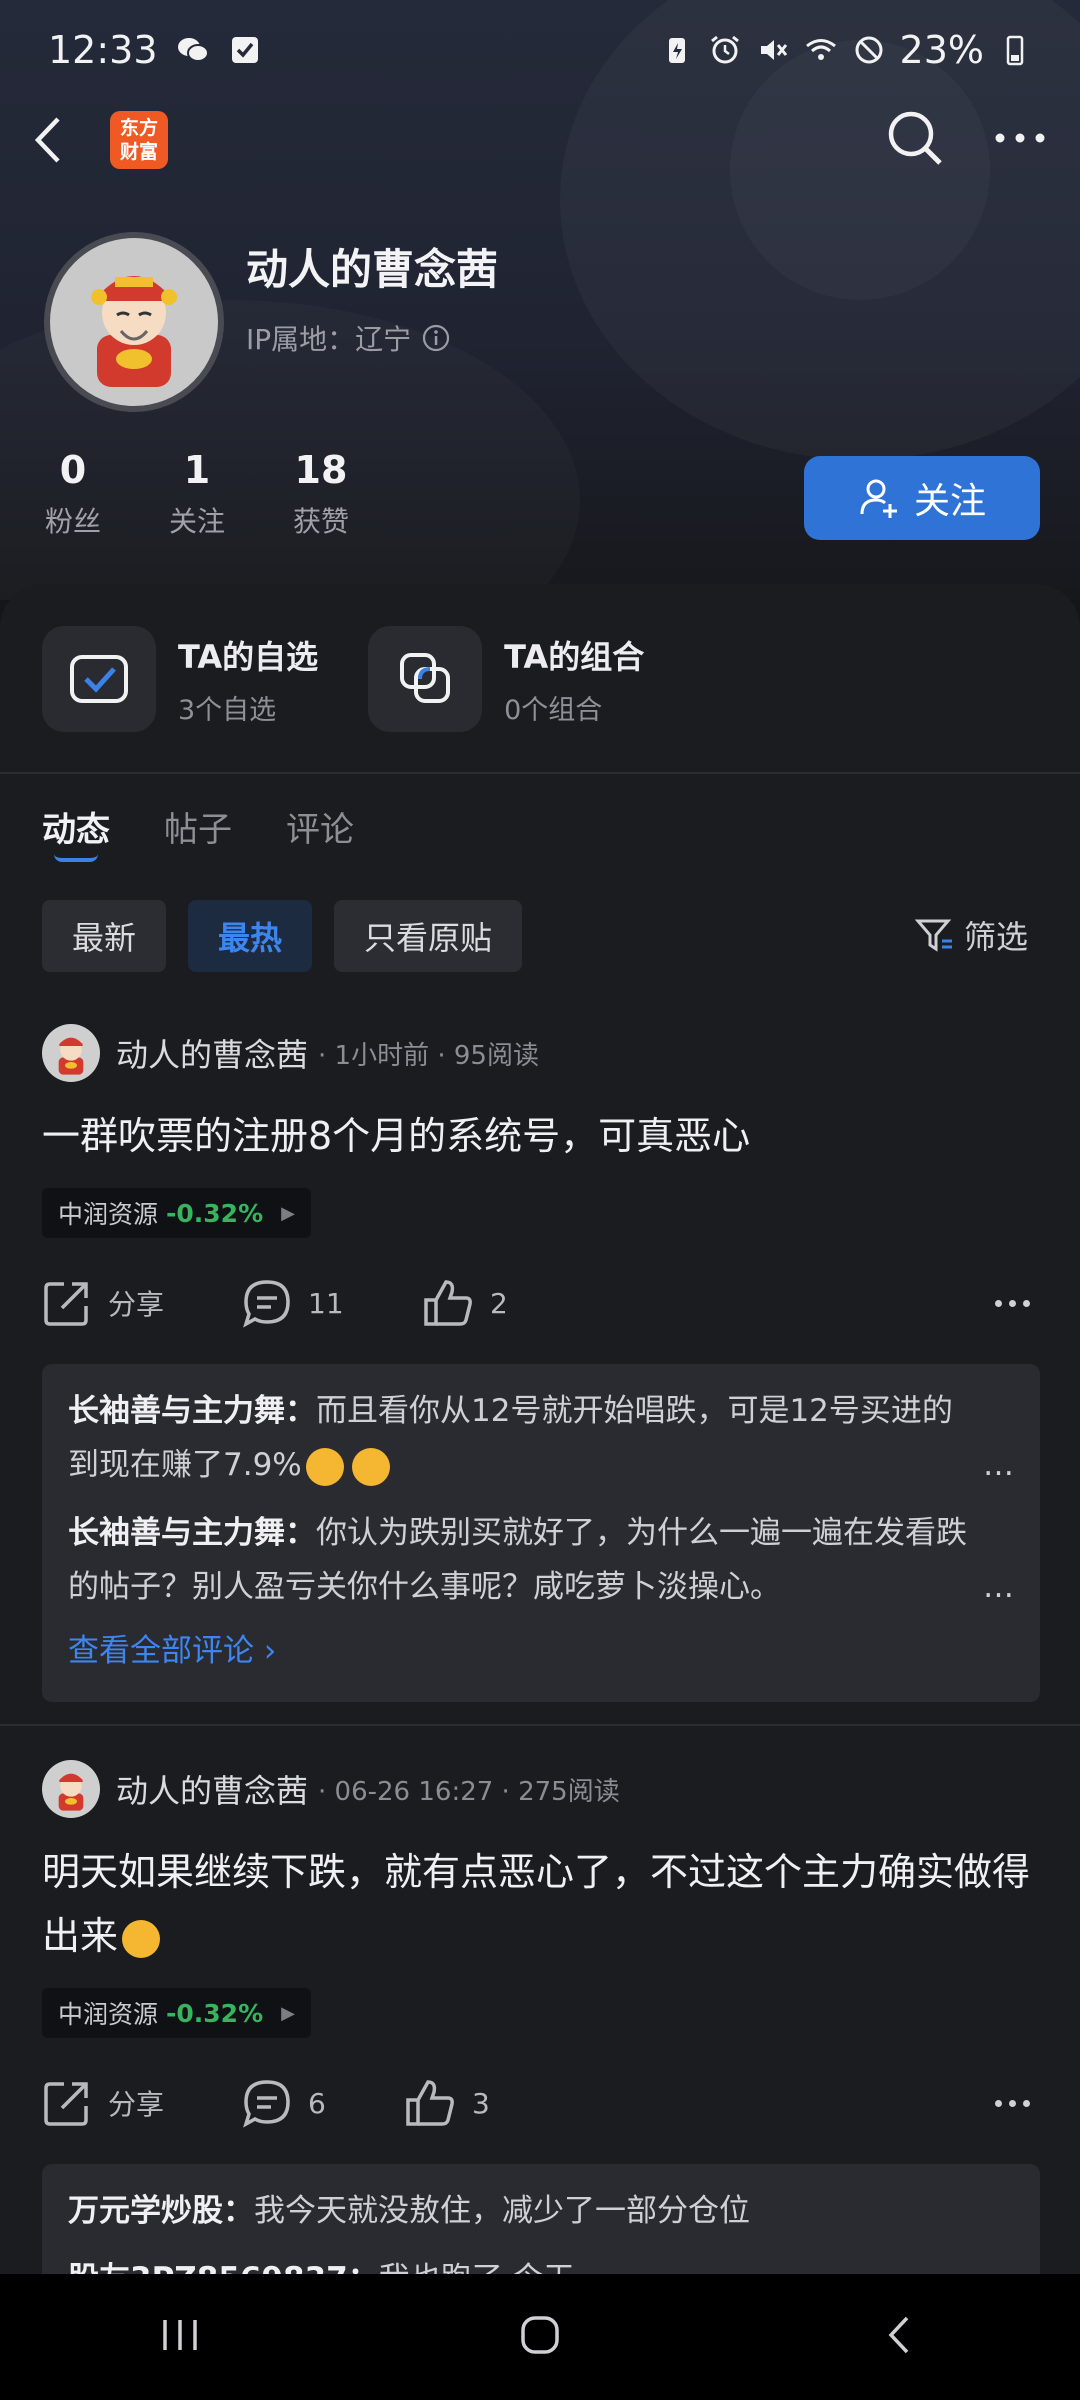 The height and width of the screenshot is (2400, 1080). I want to click on tab-label: 评论, so click(320, 830).